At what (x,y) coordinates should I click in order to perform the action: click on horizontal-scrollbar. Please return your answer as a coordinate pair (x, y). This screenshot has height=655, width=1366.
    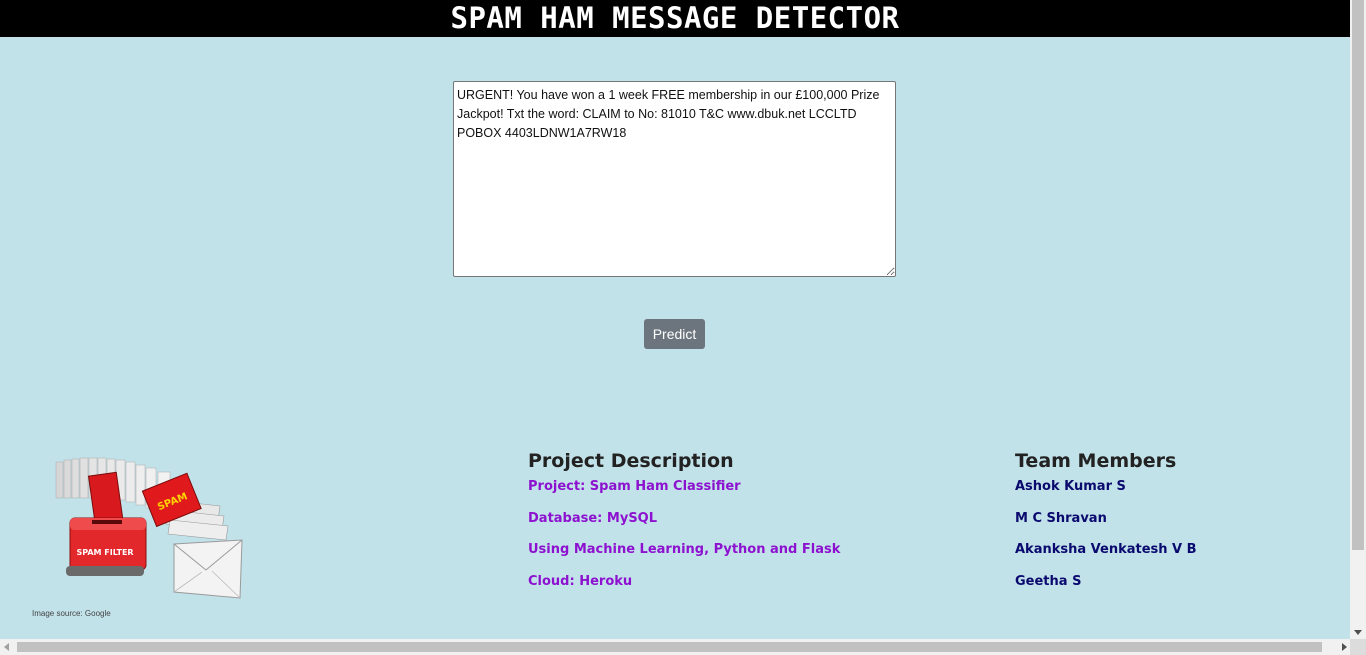
    Looking at the image, I should click on (683, 647).